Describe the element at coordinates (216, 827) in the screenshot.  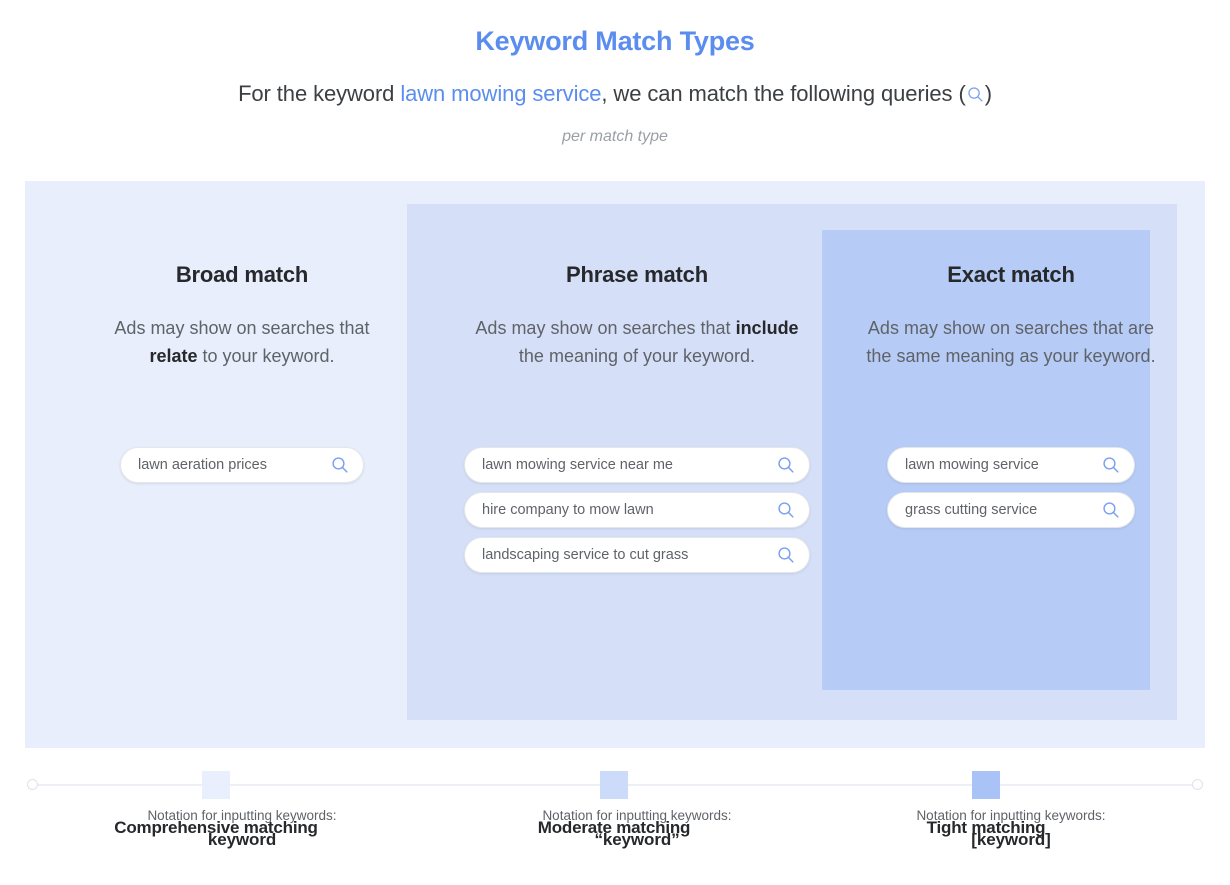
I see `scale-label-comprehensive: Comprehensive matching` at that location.